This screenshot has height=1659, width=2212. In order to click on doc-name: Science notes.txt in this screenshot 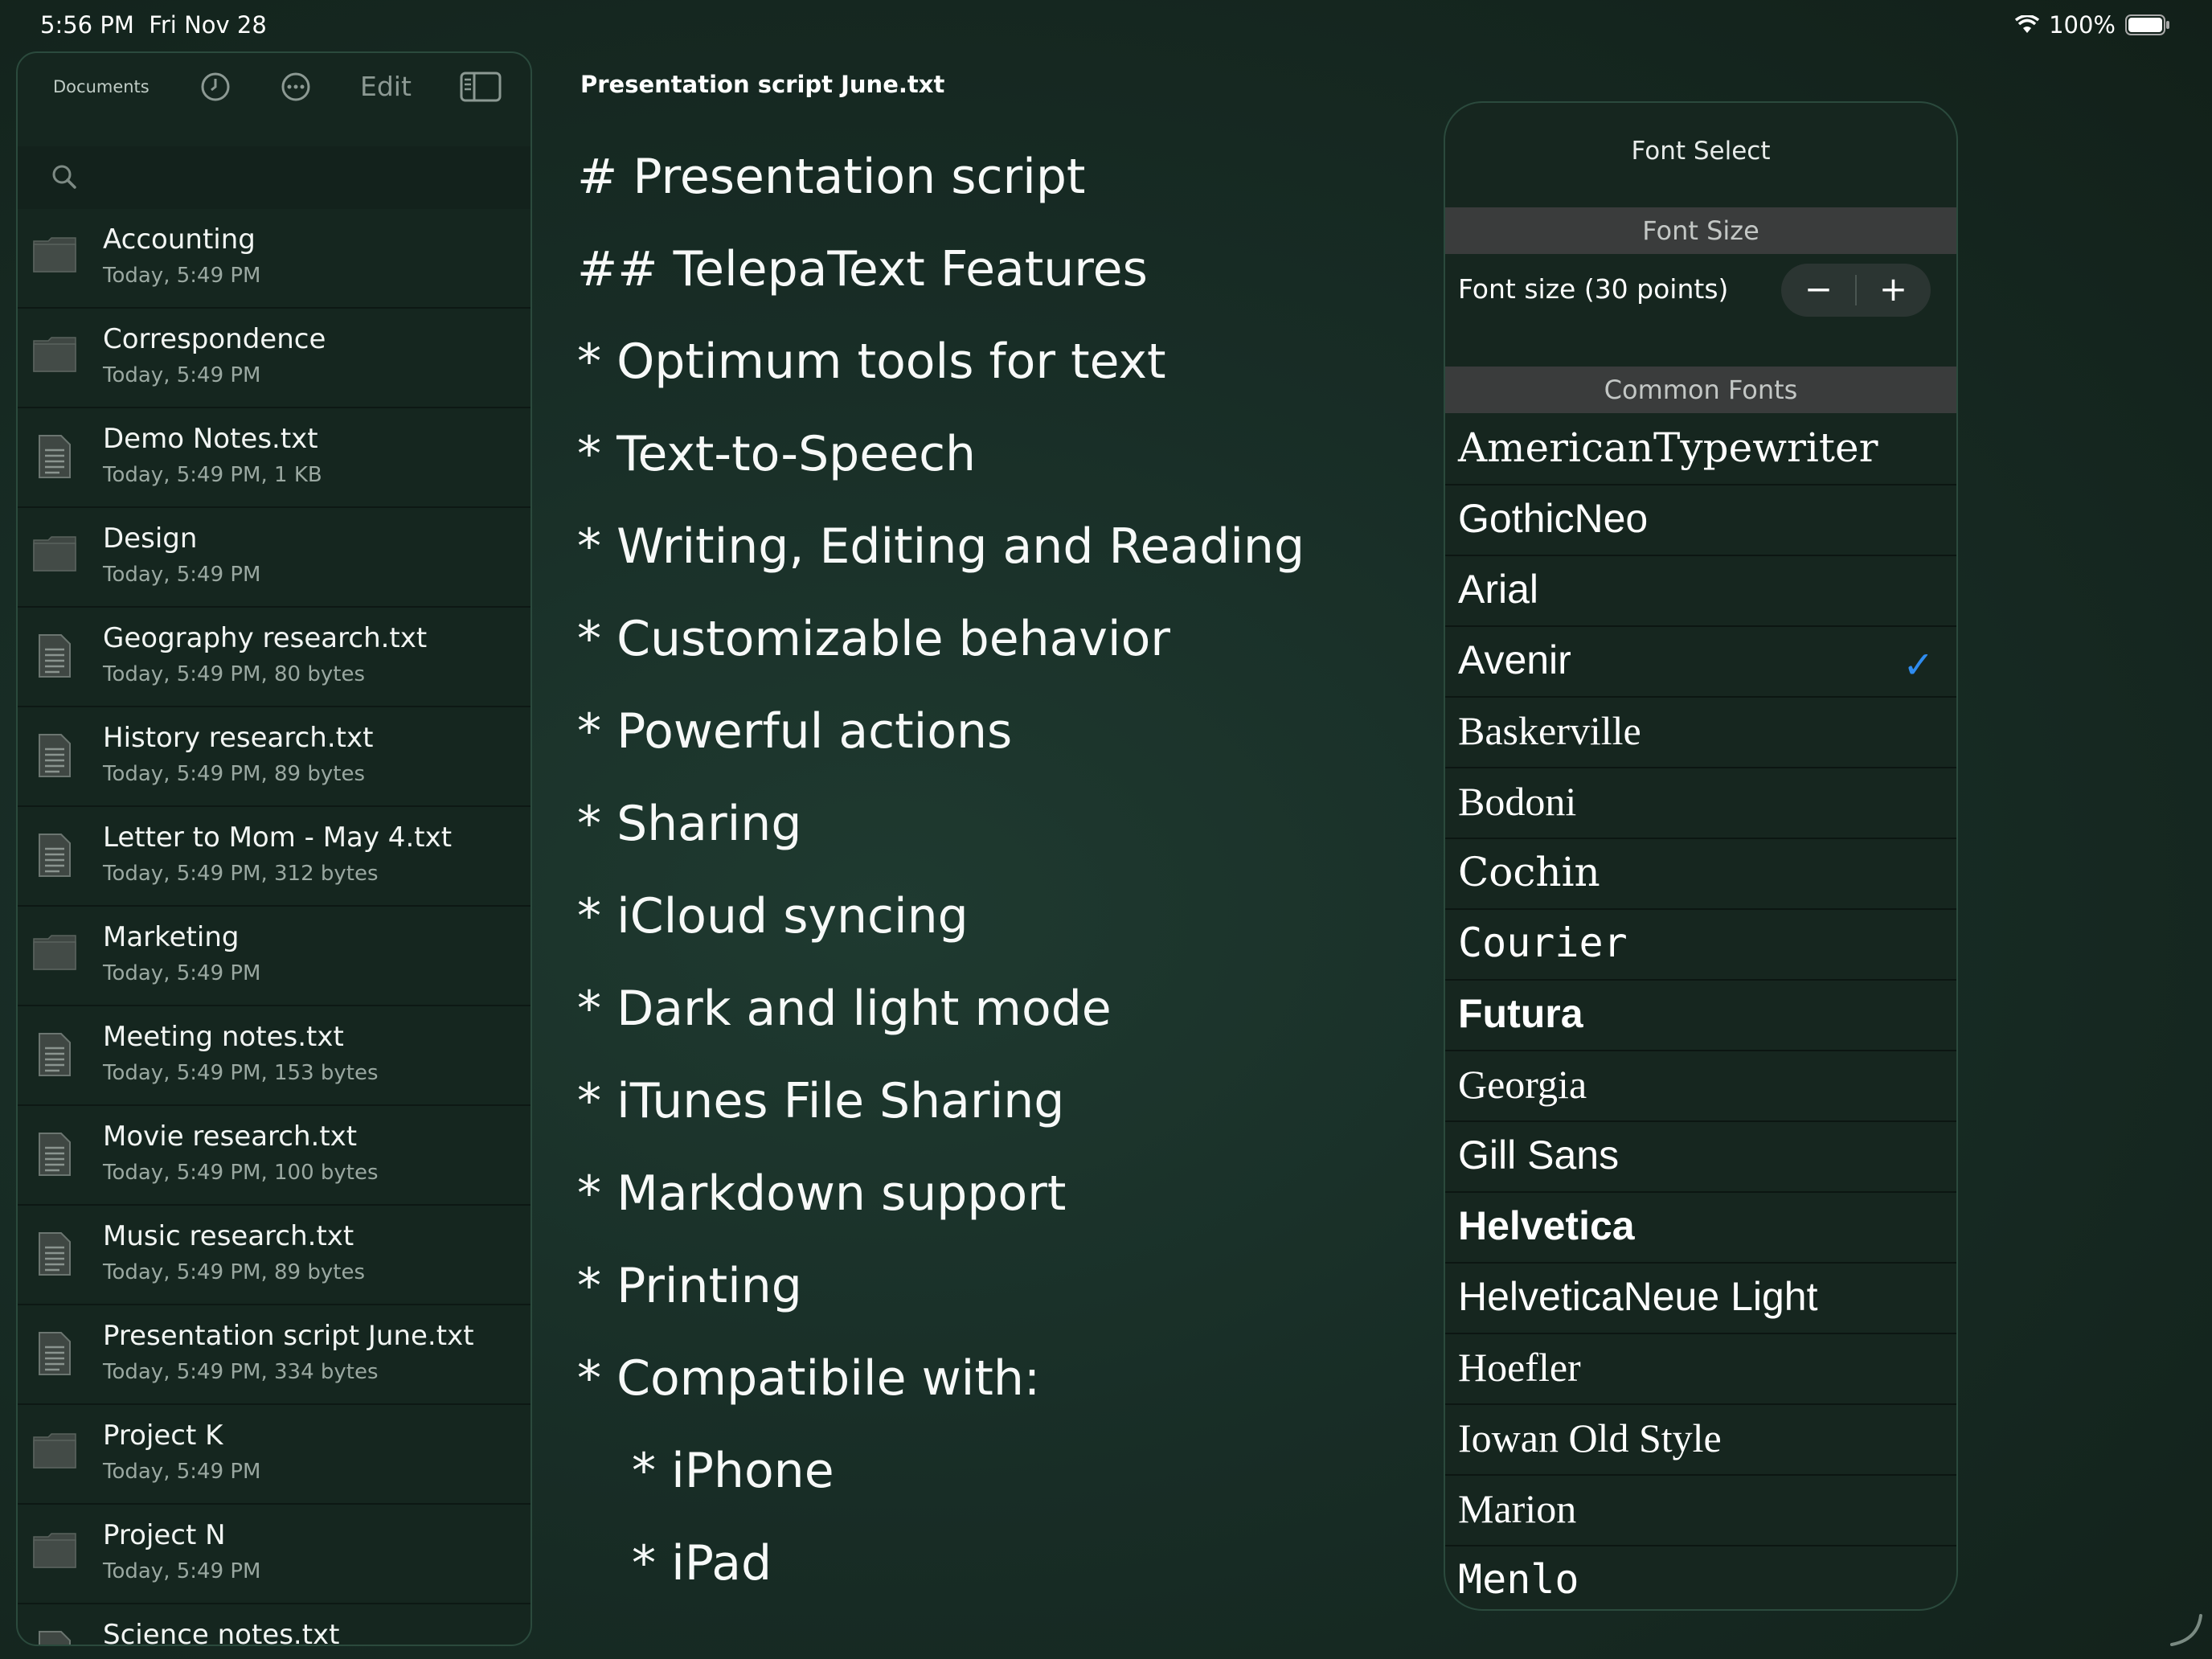, I will do `click(221, 1632)`.